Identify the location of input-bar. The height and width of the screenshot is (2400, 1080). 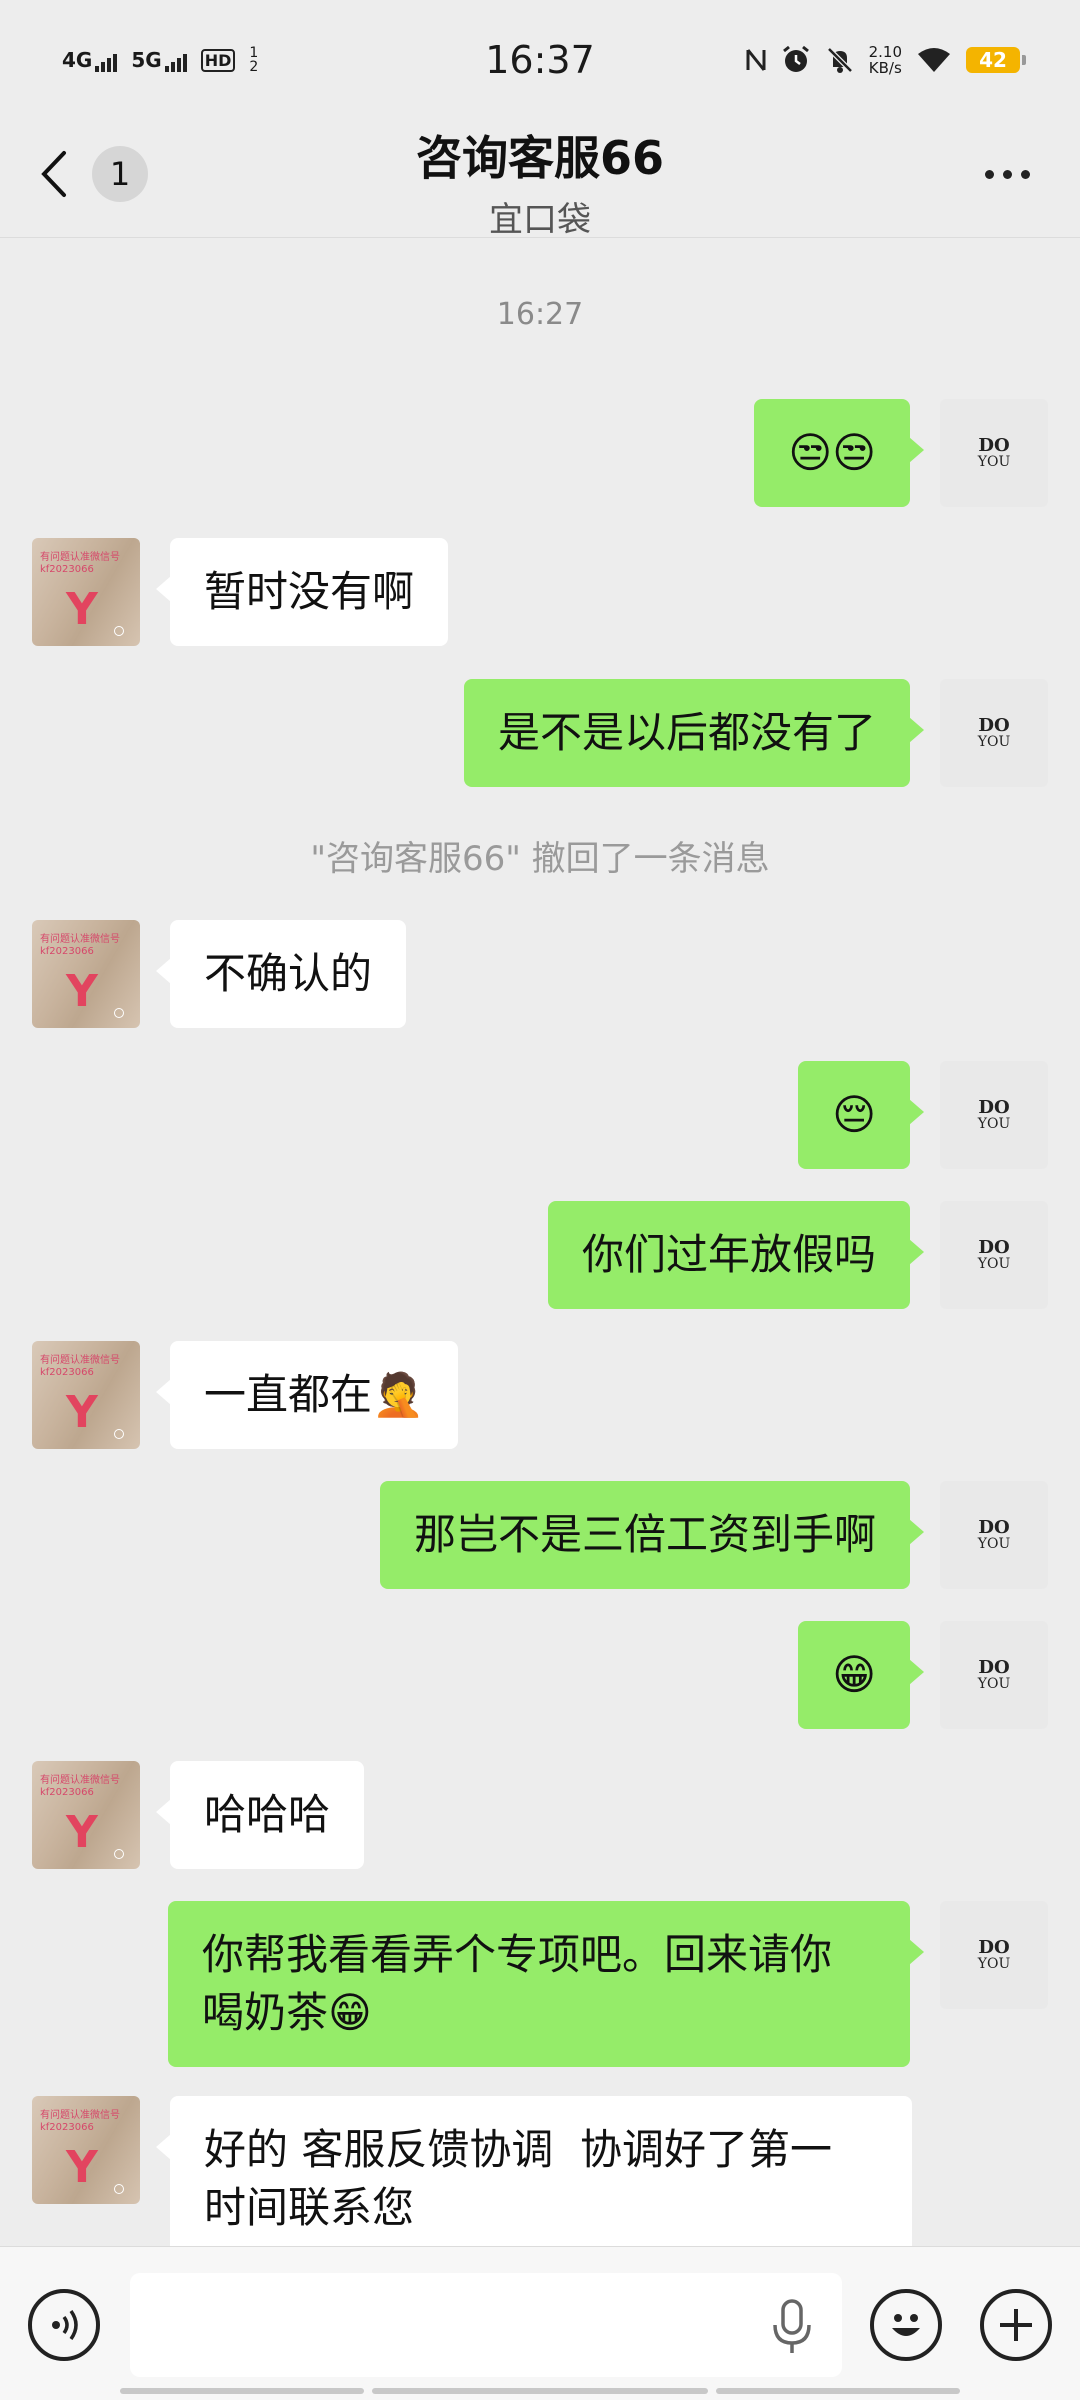
(540, 2323).